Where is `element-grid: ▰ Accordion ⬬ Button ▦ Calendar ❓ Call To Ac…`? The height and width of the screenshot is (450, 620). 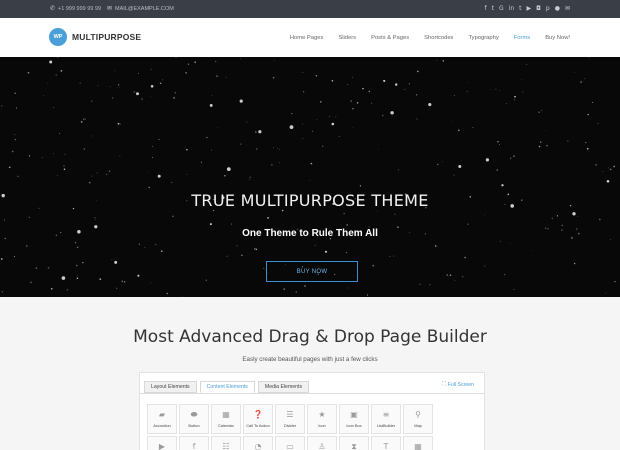
element-grid: ▰ Accordion ⬬ Button ▦ Calendar ❓ Call To Ac… is located at coordinates (290, 427).